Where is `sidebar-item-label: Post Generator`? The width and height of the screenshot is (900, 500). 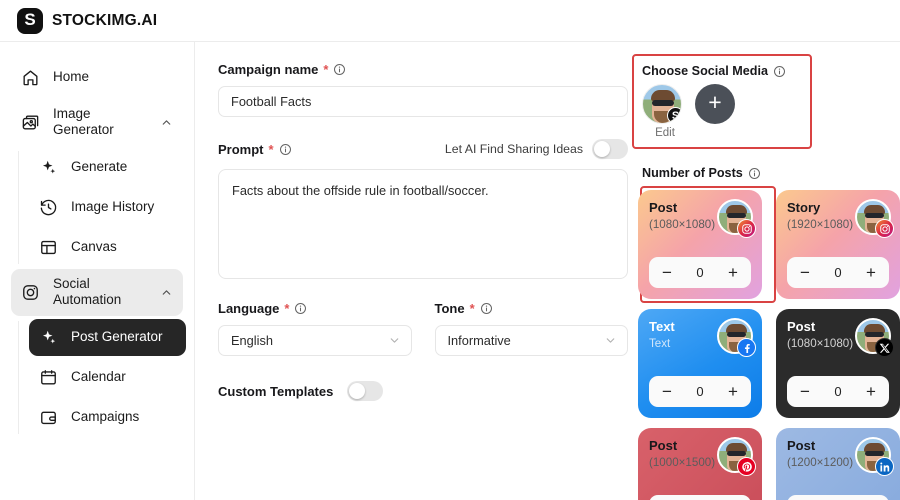 sidebar-item-label: Post Generator is located at coordinates (117, 337).